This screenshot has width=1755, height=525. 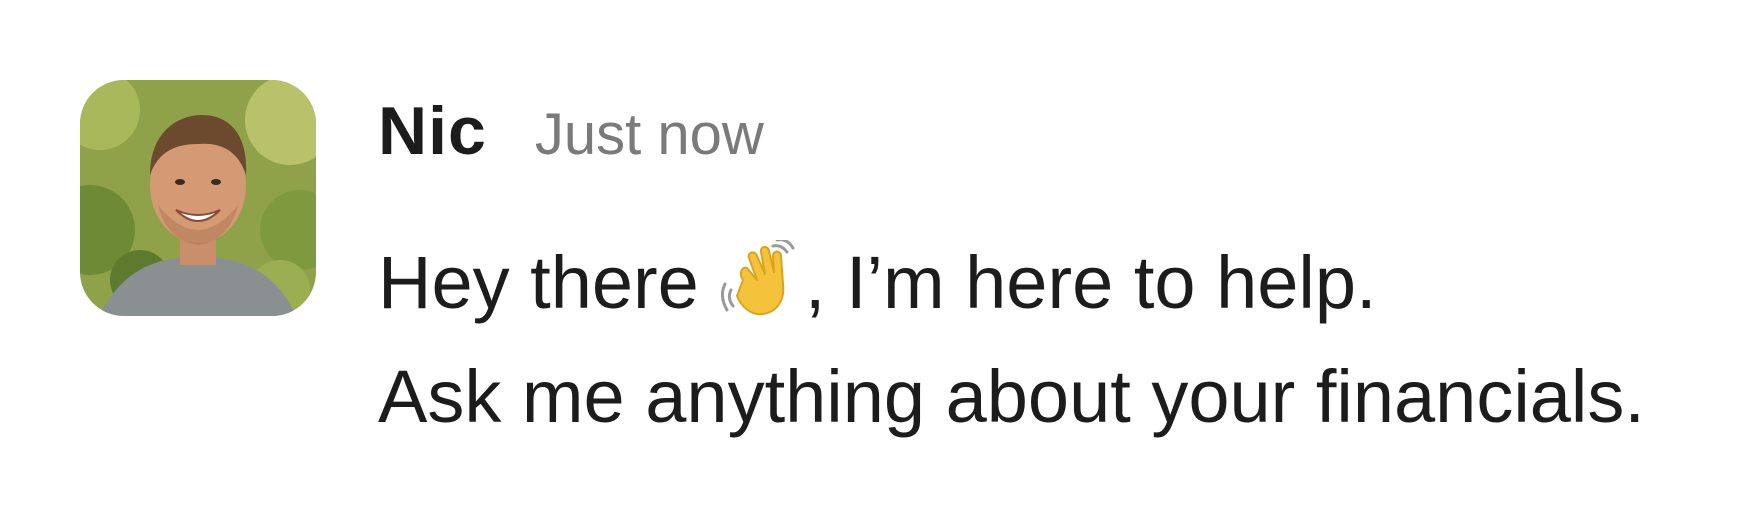 I want to click on waving-hand-icon, so click(x=759, y=278).